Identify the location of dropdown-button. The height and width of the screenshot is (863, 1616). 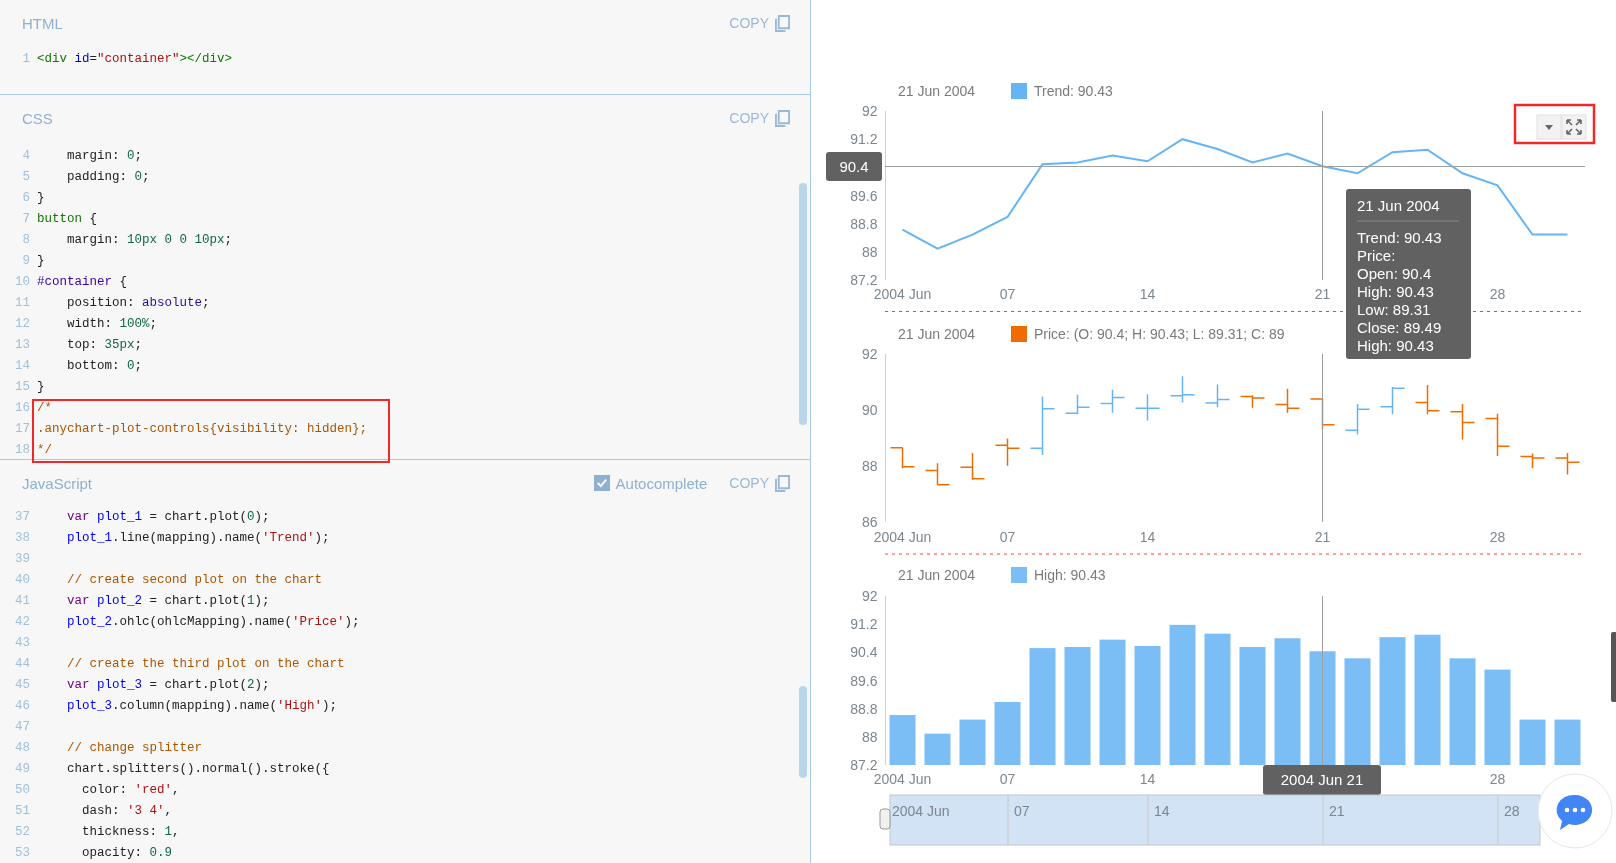
(1549, 127).